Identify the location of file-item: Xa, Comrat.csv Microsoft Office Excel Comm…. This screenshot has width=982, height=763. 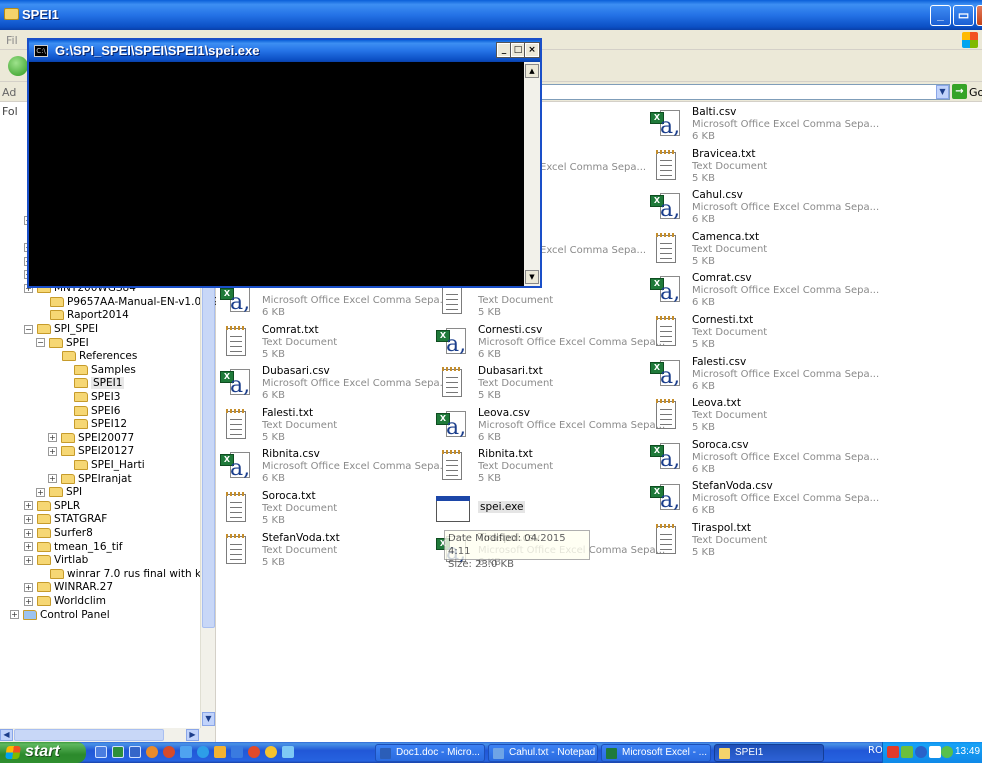
(763, 291).